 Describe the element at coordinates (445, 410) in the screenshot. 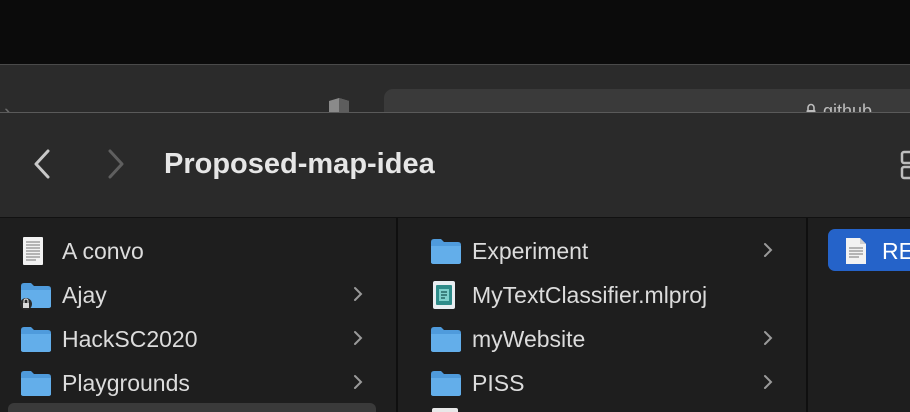

I see `partial-document-icon` at that location.